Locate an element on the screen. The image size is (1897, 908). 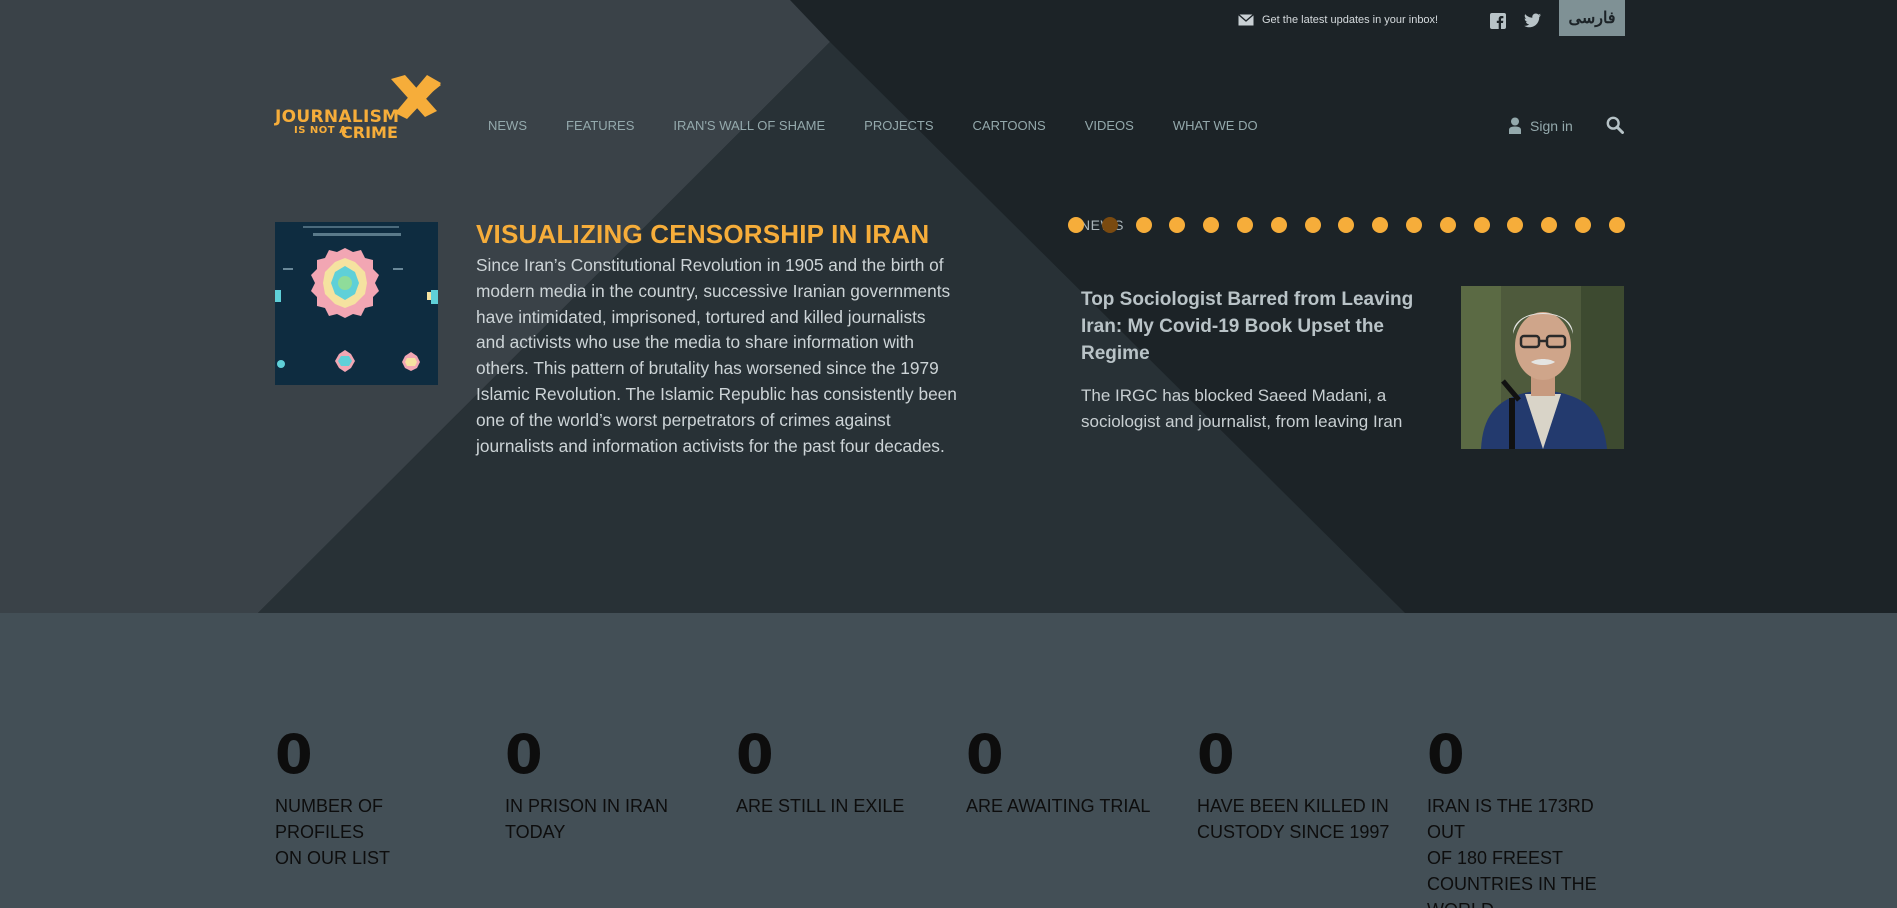
nav-projects: PROJECTS is located at coordinates (898, 125).